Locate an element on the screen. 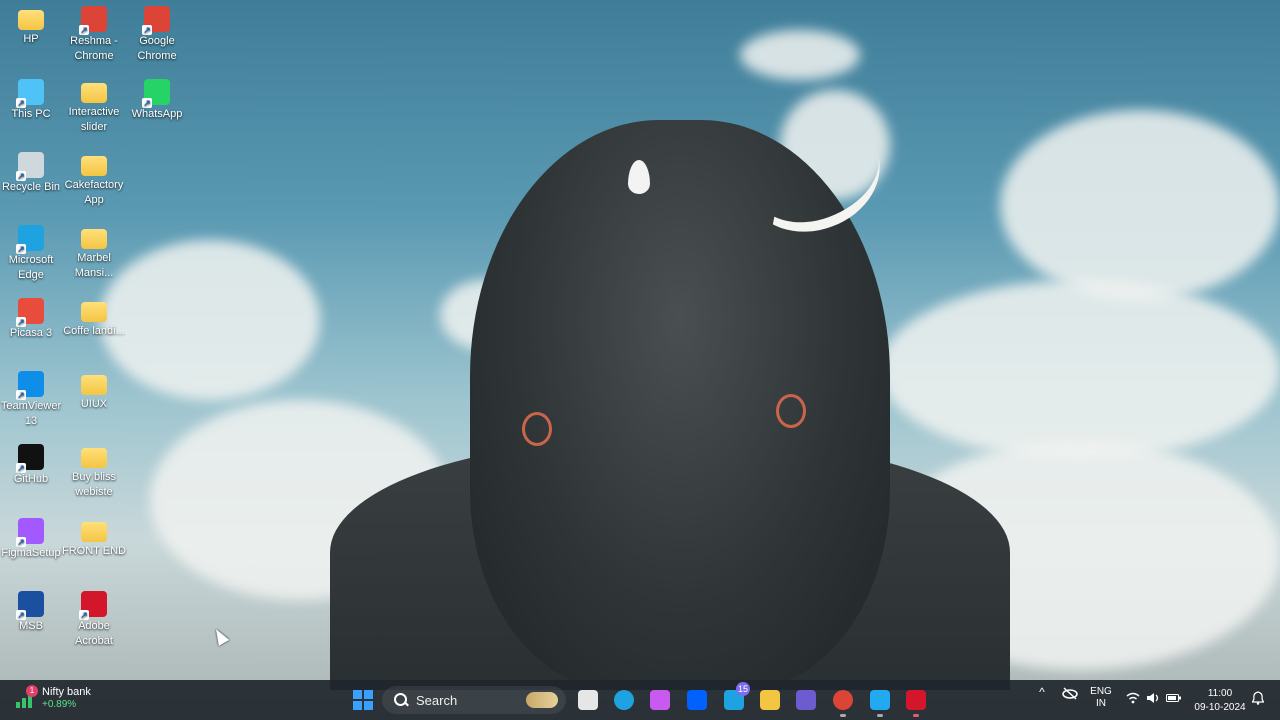  app-badge: 15 is located at coordinates (743, 689).